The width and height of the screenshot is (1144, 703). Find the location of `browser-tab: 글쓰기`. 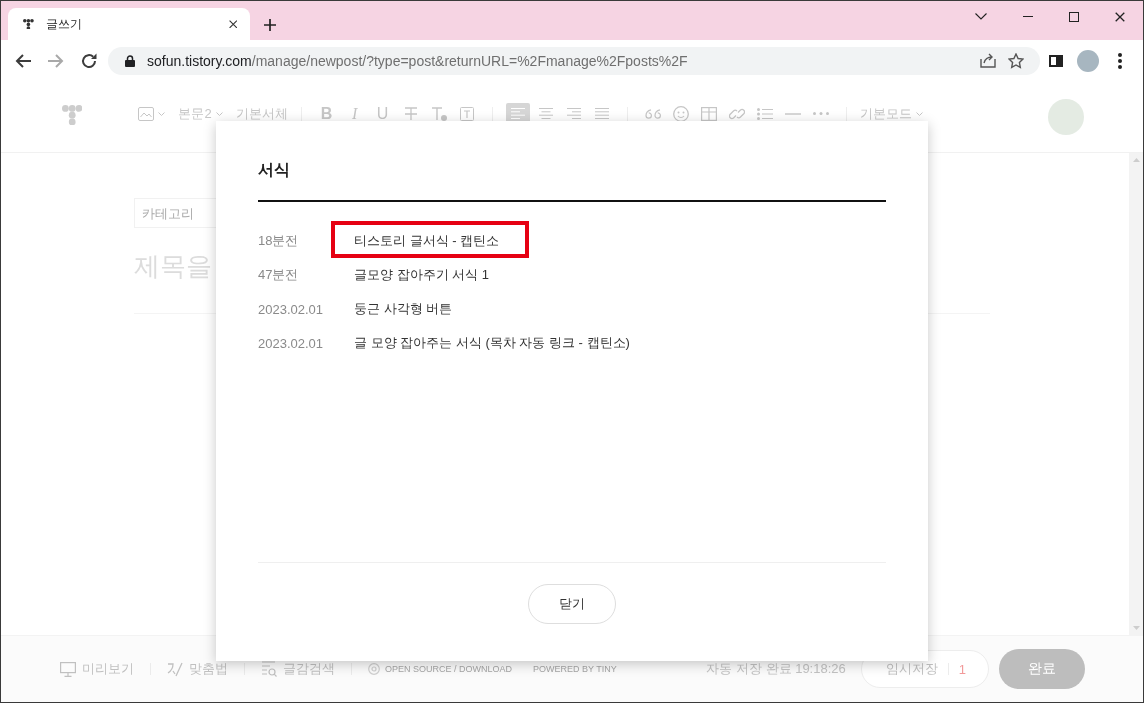

browser-tab: 글쓰기 is located at coordinates (129, 24).